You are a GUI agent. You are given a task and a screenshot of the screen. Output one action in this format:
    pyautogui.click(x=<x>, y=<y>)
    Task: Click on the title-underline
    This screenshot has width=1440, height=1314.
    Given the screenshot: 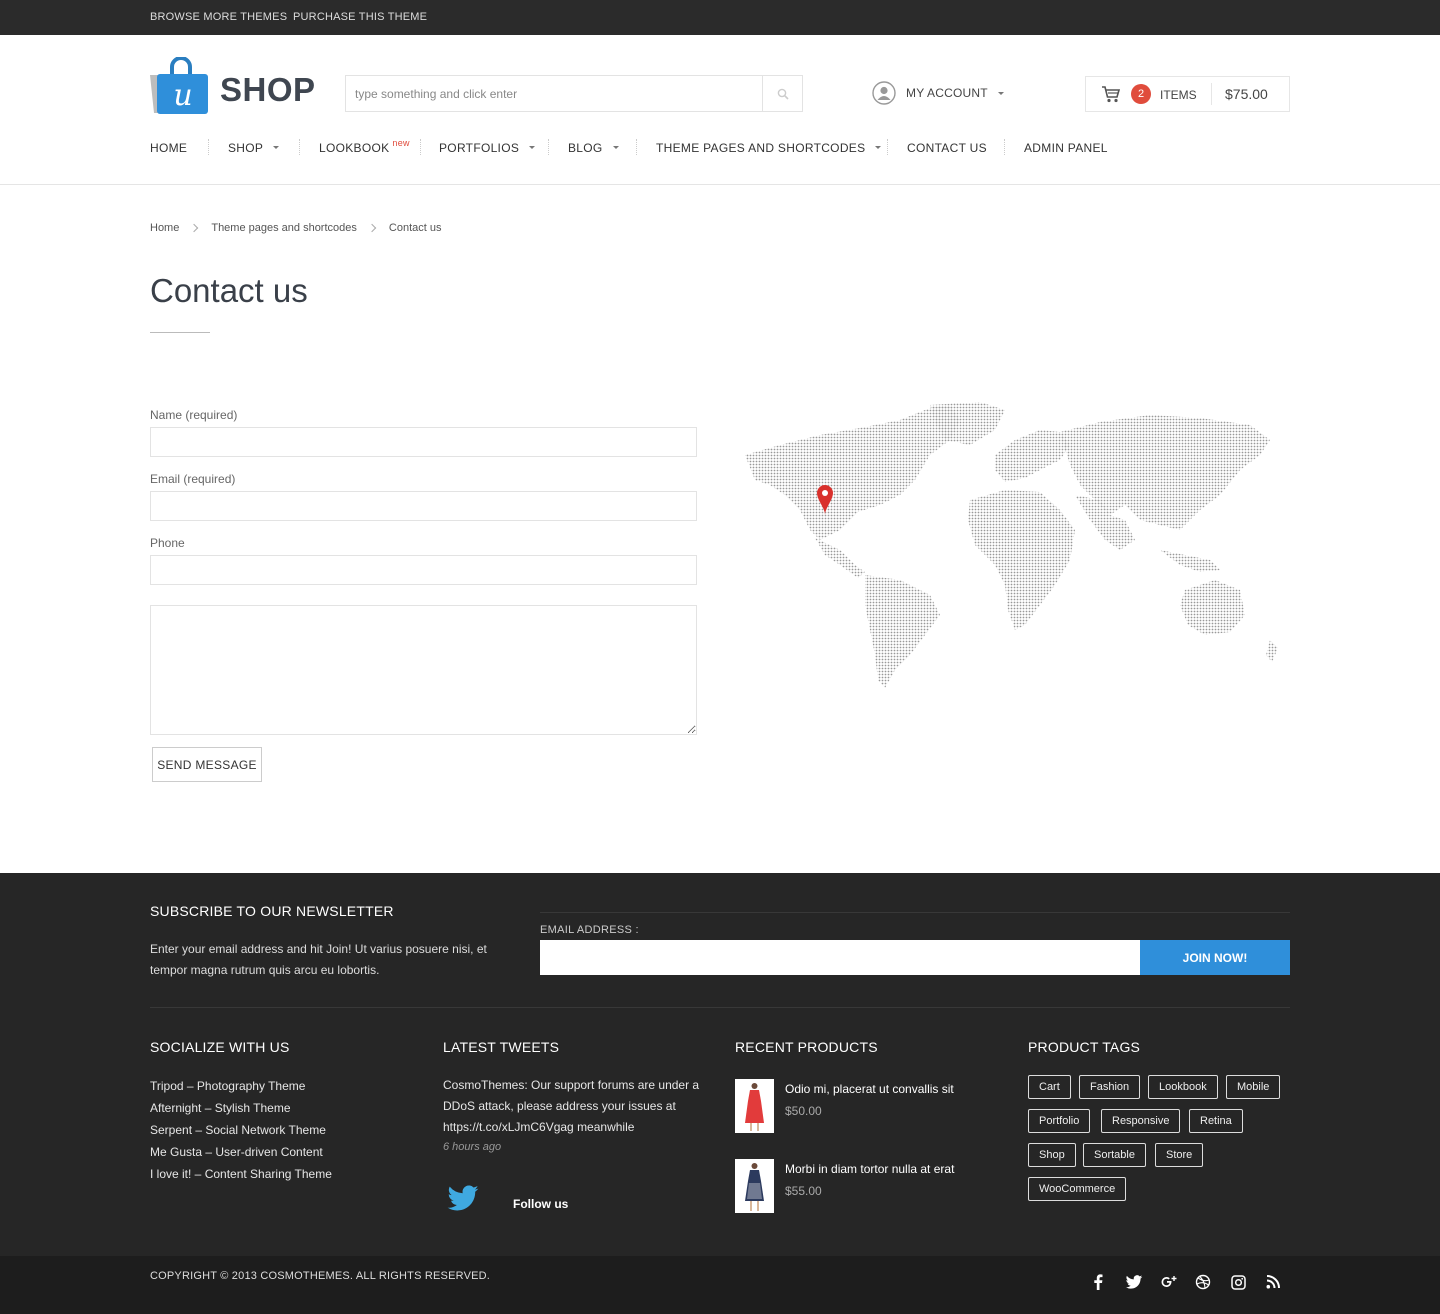 What is the action you would take?
    pyautogui.click(x=180, y=332)
    